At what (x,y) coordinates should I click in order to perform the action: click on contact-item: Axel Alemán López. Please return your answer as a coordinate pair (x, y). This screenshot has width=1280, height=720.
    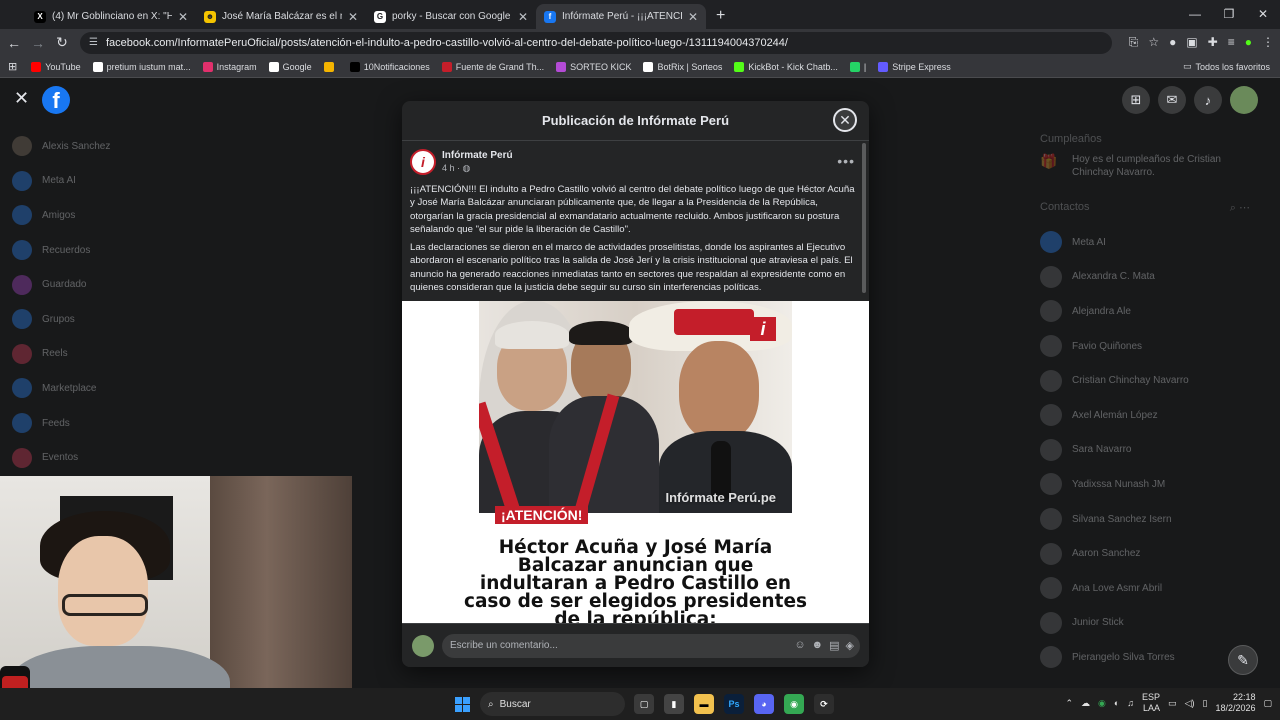
    Looking at the image, I should click on (1155, 415).